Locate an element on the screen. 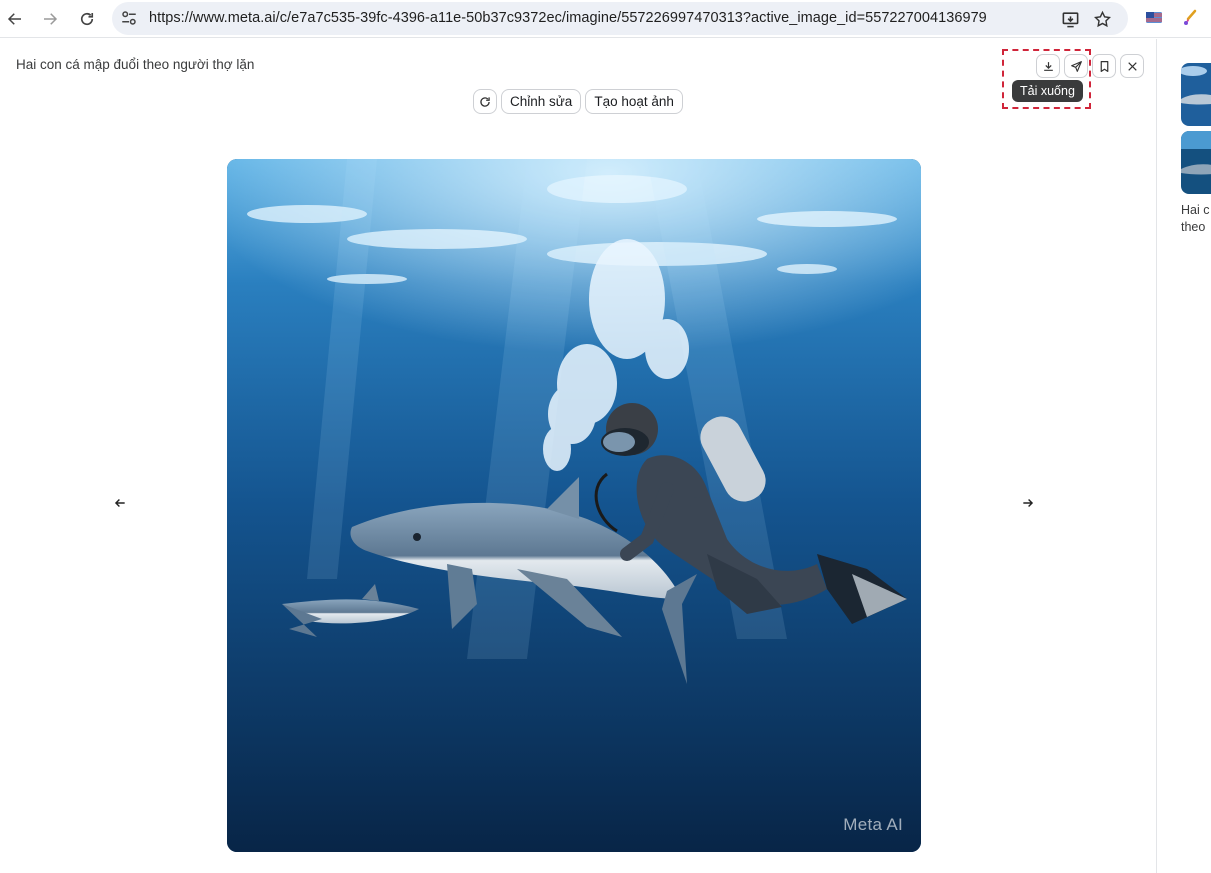 The image size is (1211, 873). next-image-button is located at coordinates (1028, 503).